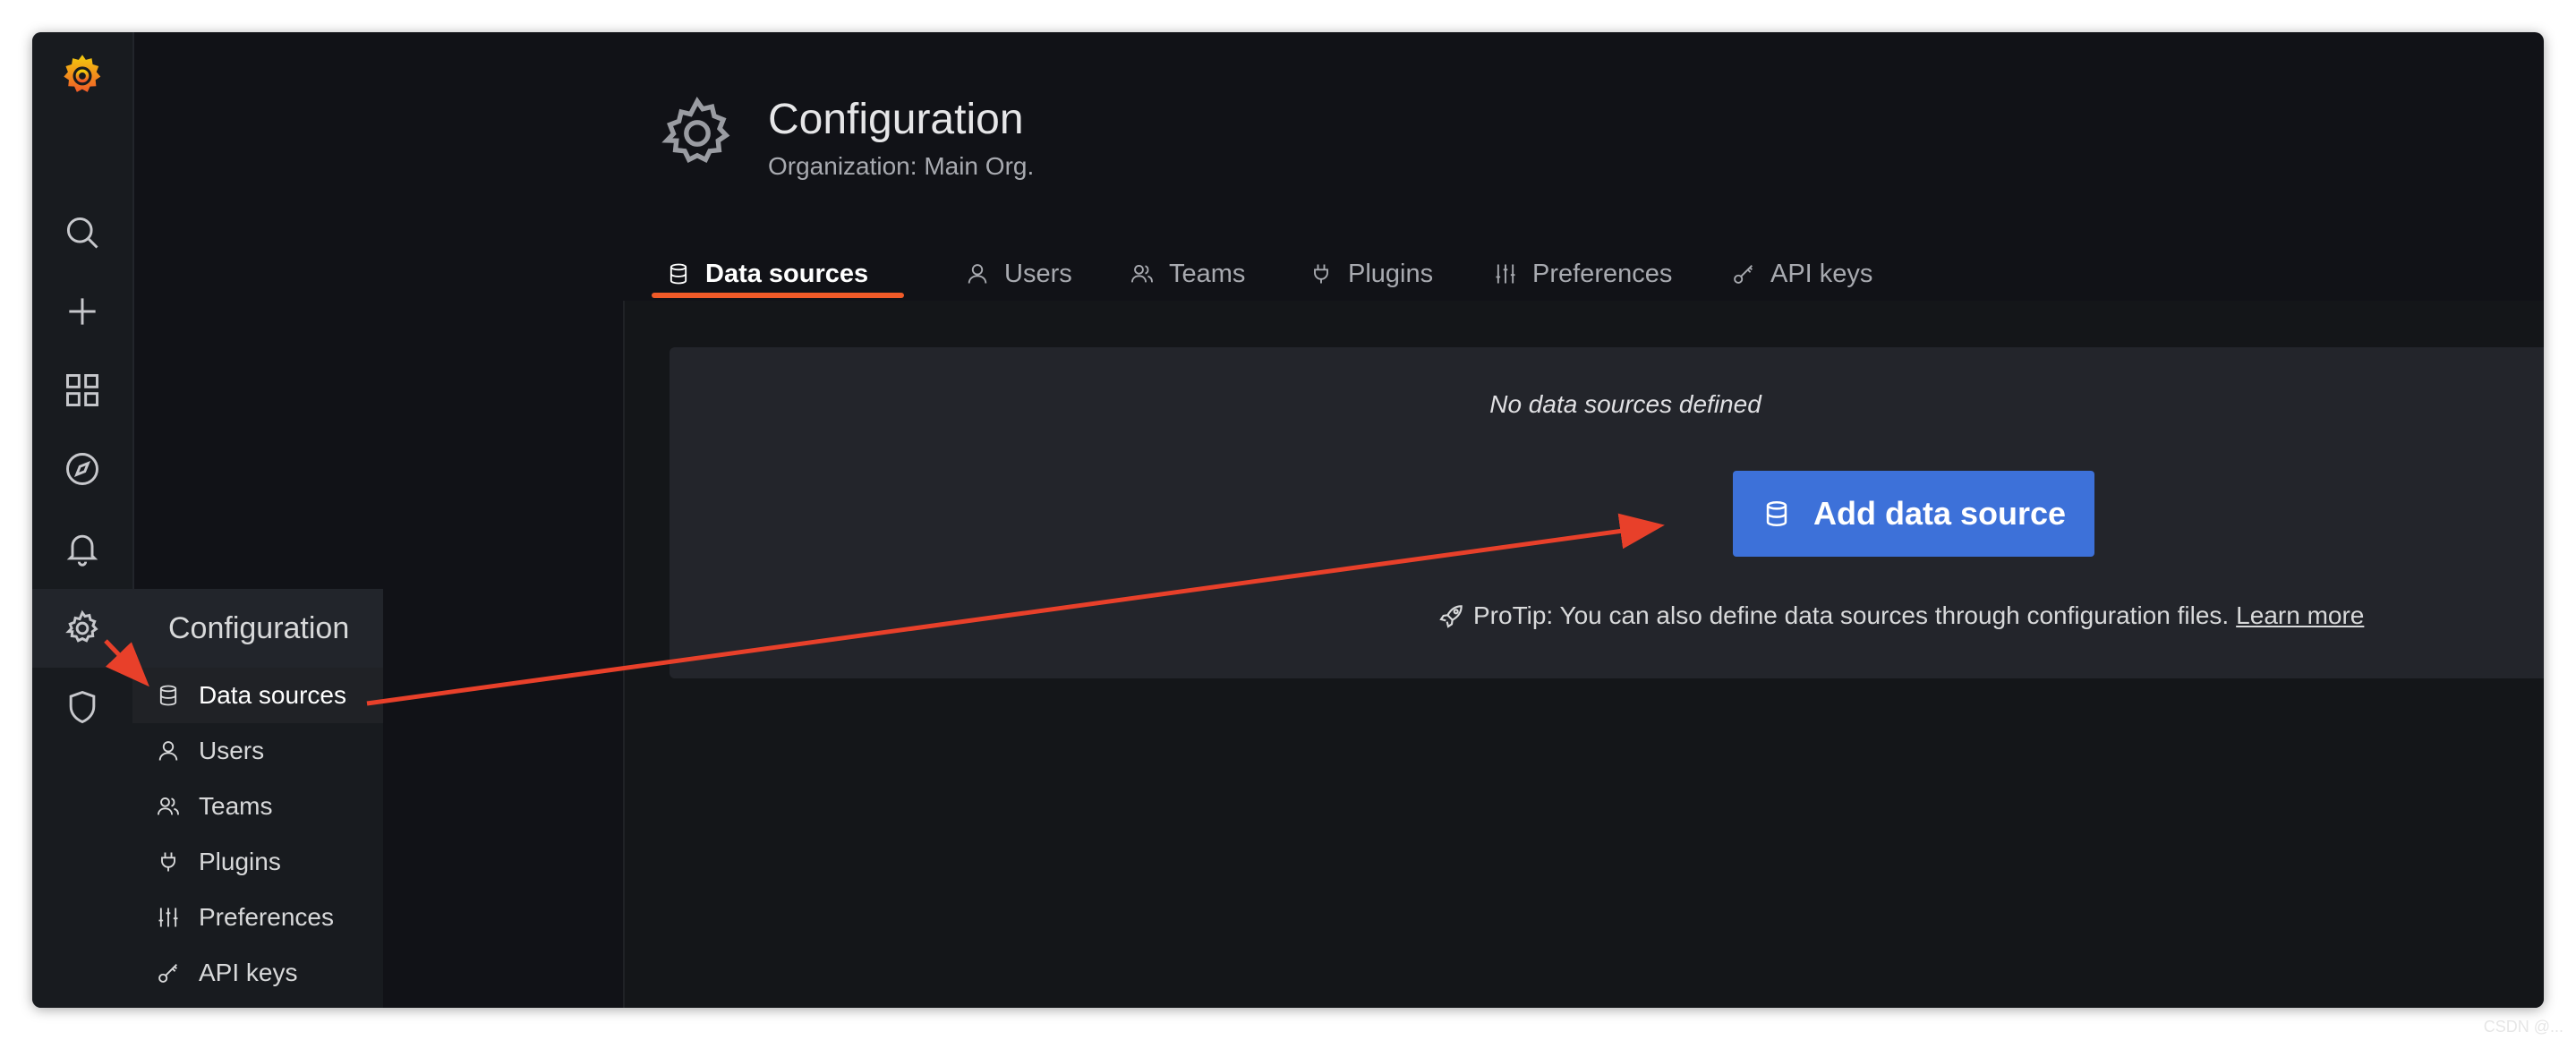  Describe the element at coordinates (266, 917) in the screenshot. I see `flyout-item-label: Preferences` at that location.